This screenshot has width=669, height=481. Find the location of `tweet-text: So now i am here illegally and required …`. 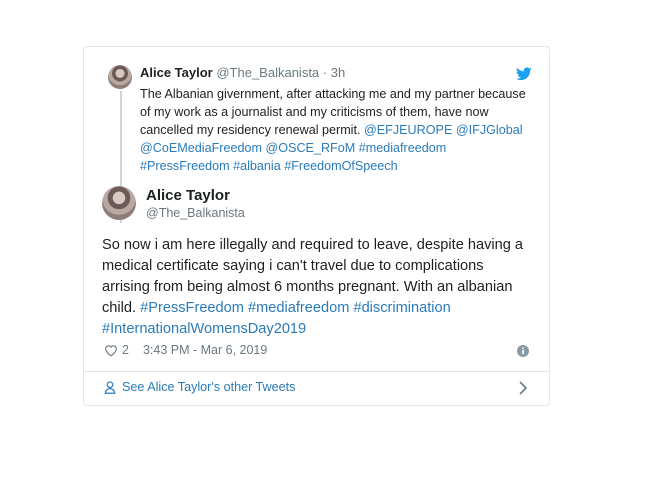

tweet-text: So now i am here illegally and required … is located at coordinates (317, 287).